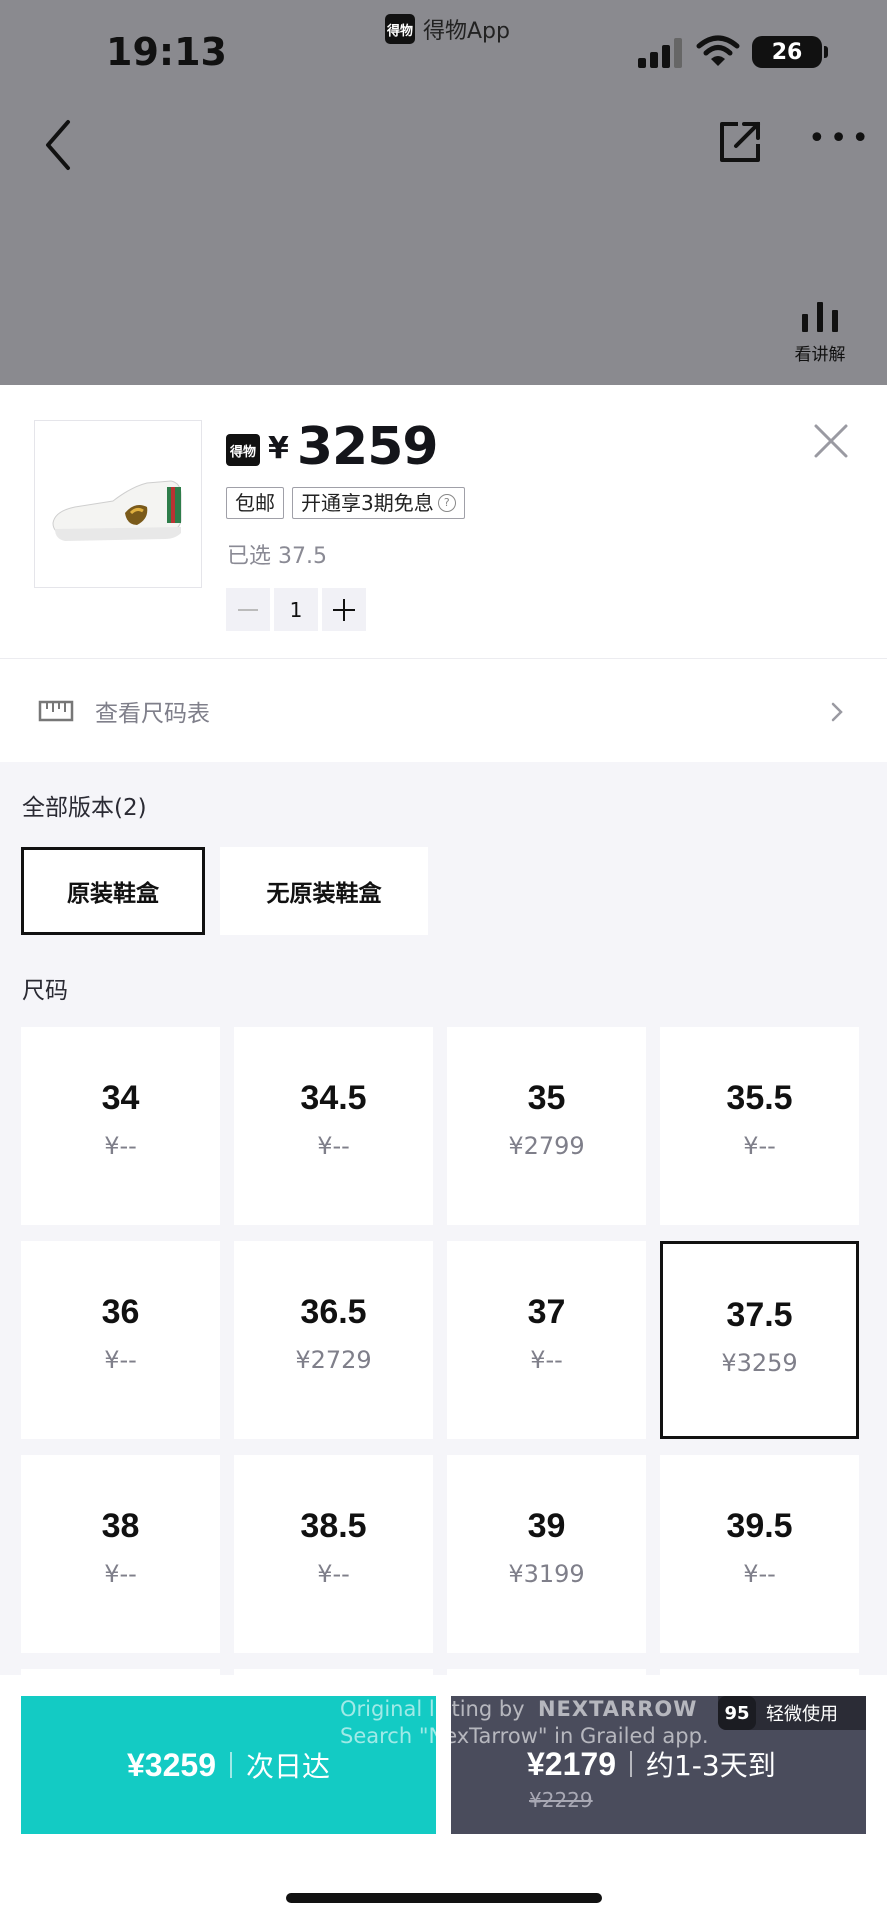 This screenshot has height=1920, width=887. I want to click on size-option-39.5: 39.5 ¥--, so click(759, 1554).